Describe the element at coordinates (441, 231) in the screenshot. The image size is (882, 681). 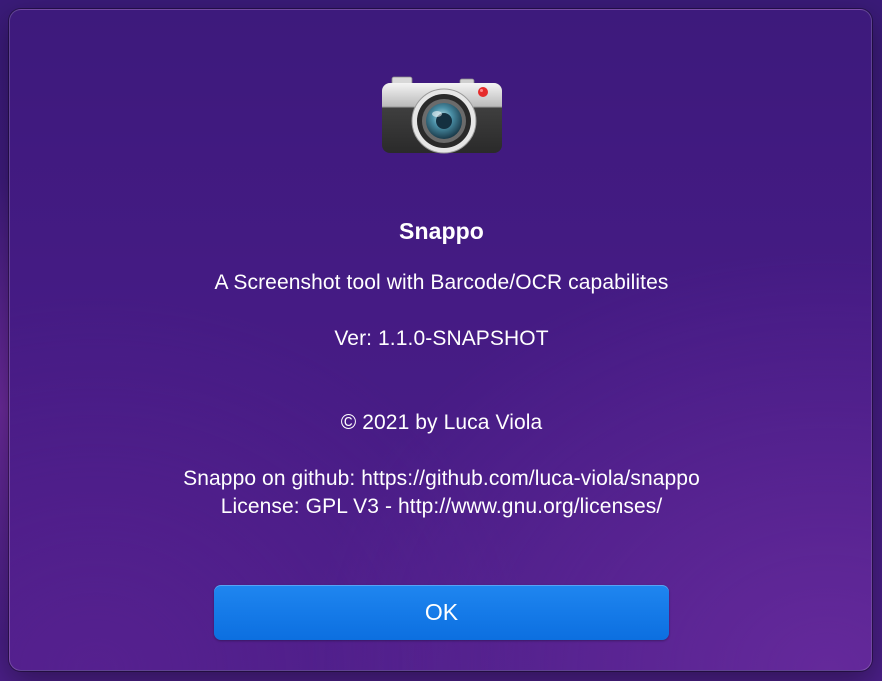
I see `app-name: Snappo` at that location.